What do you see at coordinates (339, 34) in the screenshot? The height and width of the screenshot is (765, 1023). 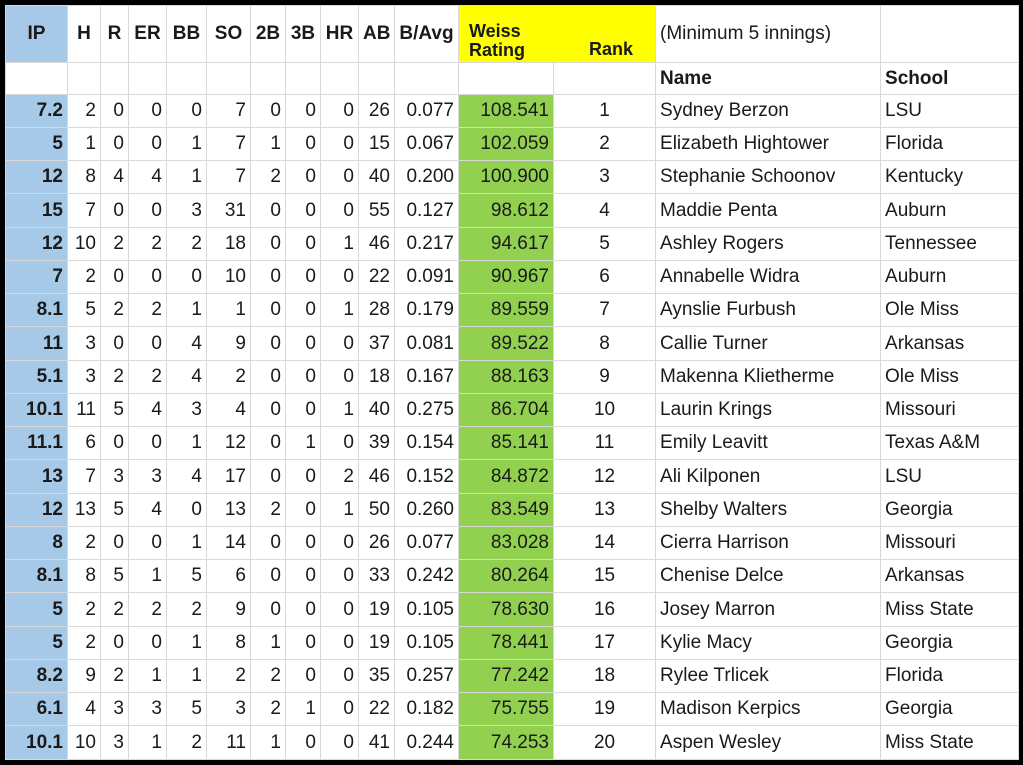 I see `column-header-hr: HR` at bounding box center [339, 34].